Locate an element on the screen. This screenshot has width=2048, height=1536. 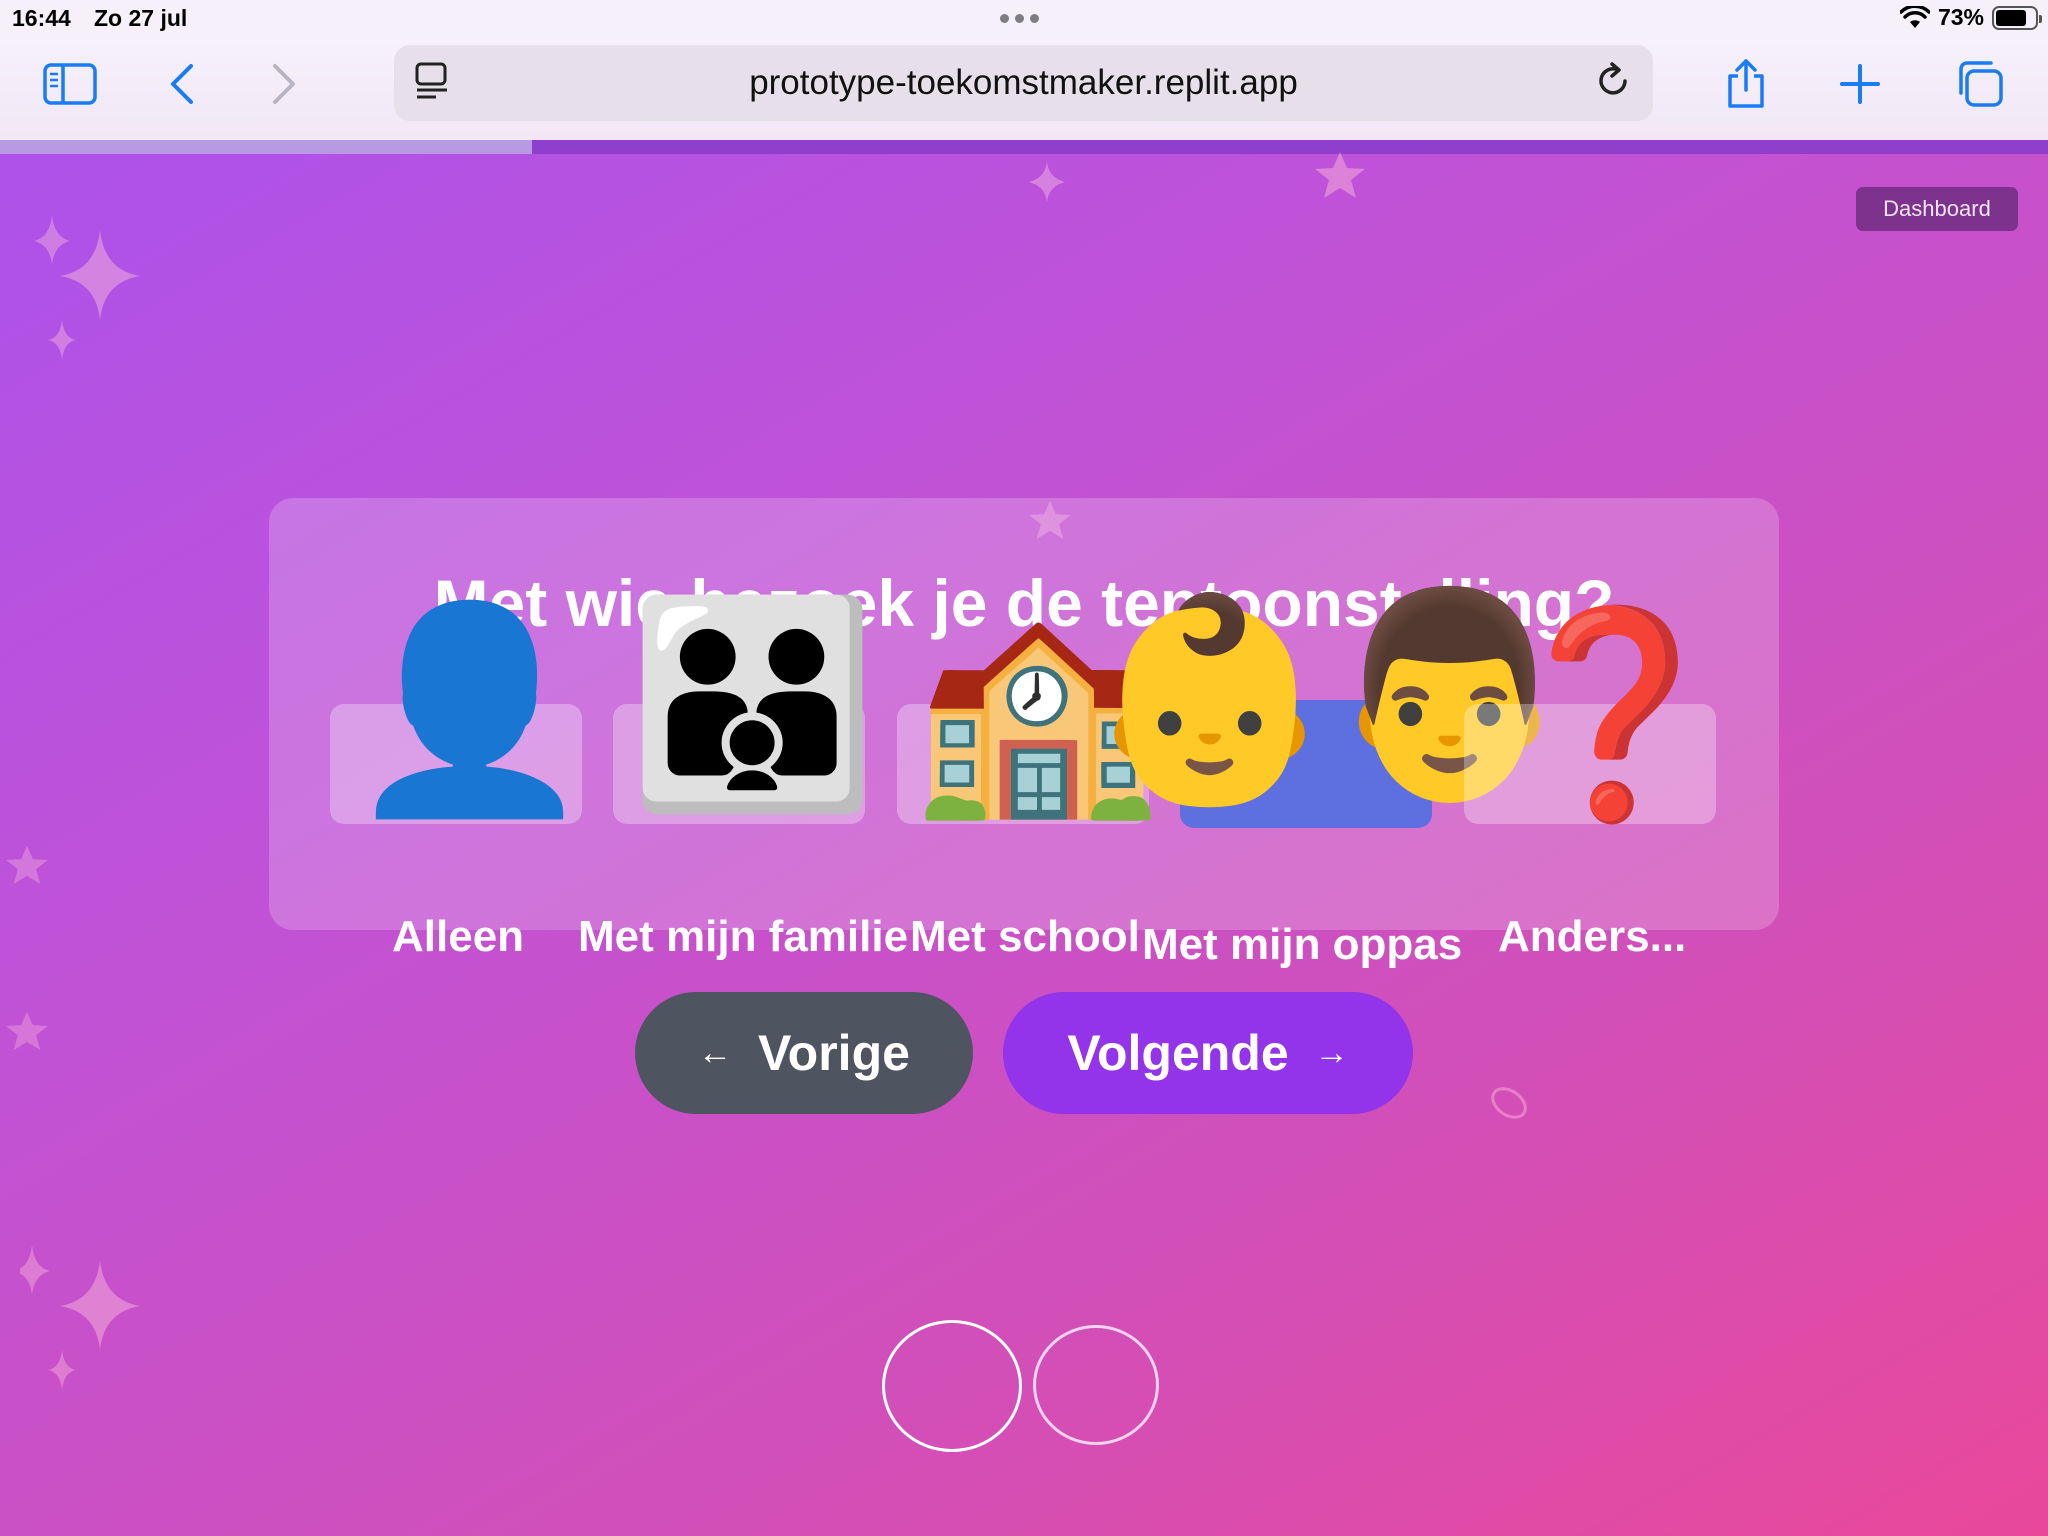
status-date: Zo 27 jul is located at coordinates (141, 18).